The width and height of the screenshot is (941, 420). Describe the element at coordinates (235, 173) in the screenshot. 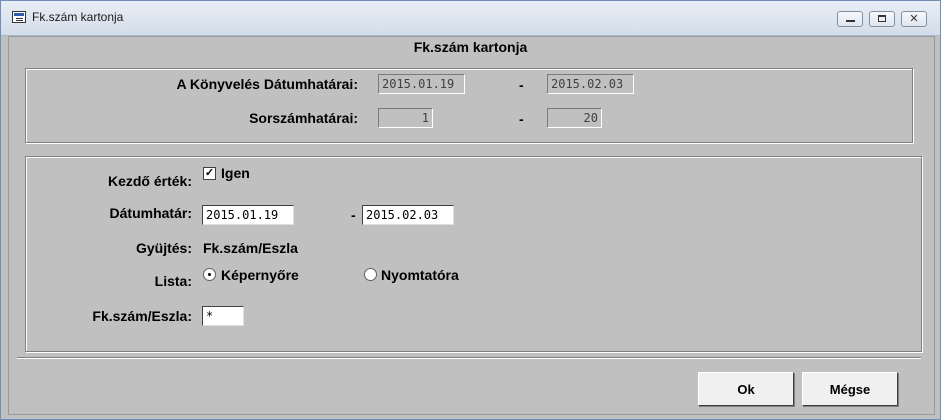

I see `initial-value-option-label: Igen` at that location.